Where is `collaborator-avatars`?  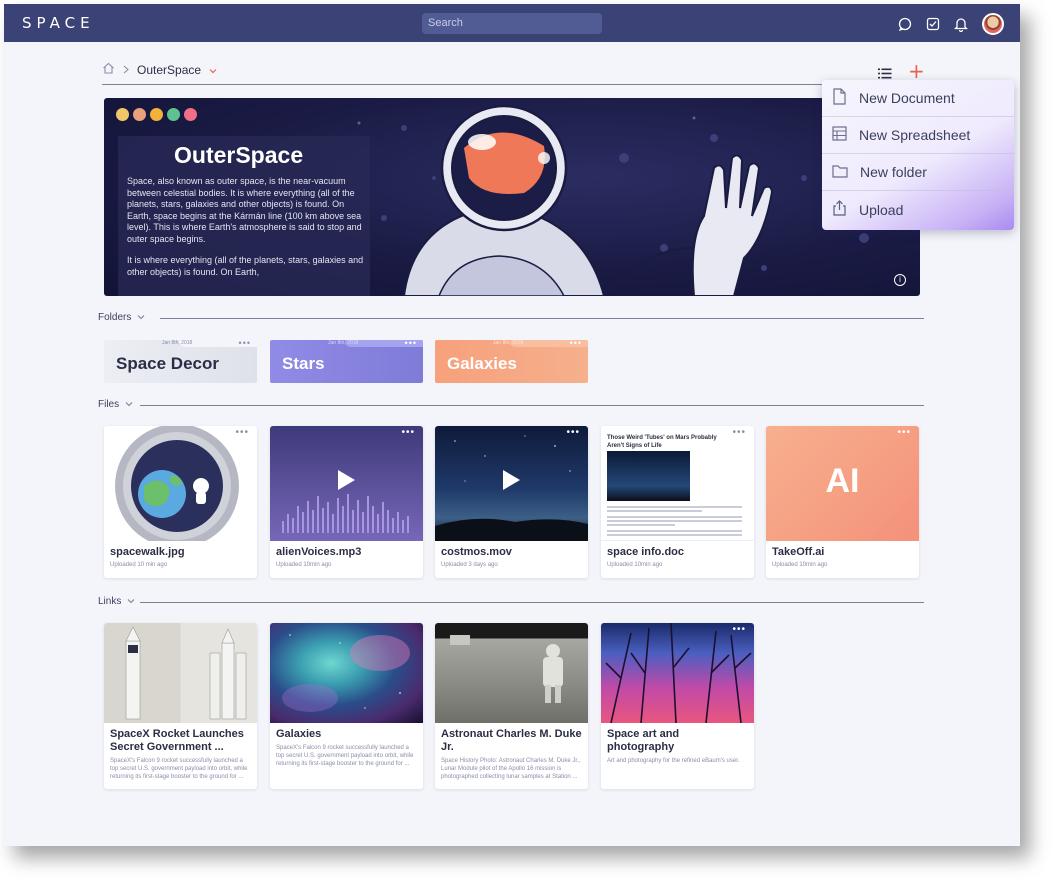 collaborator-avatars is located at coordinates (156, 114).